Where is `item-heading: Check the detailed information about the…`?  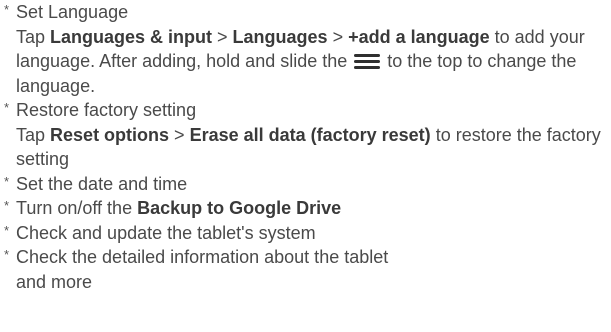 item-heading: Check the detailed information about the… is located at coordinates (202, 257).